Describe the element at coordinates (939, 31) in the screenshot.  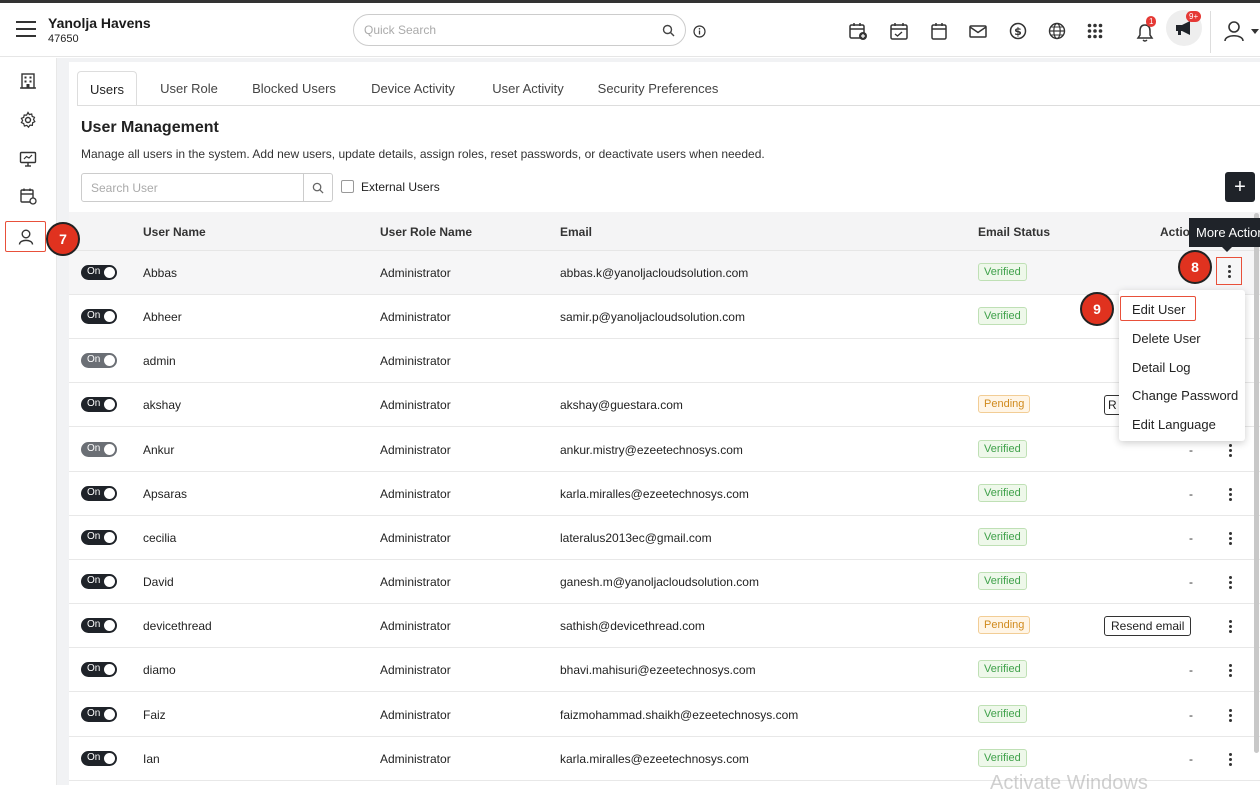
I see `calendar-icon` at that location.